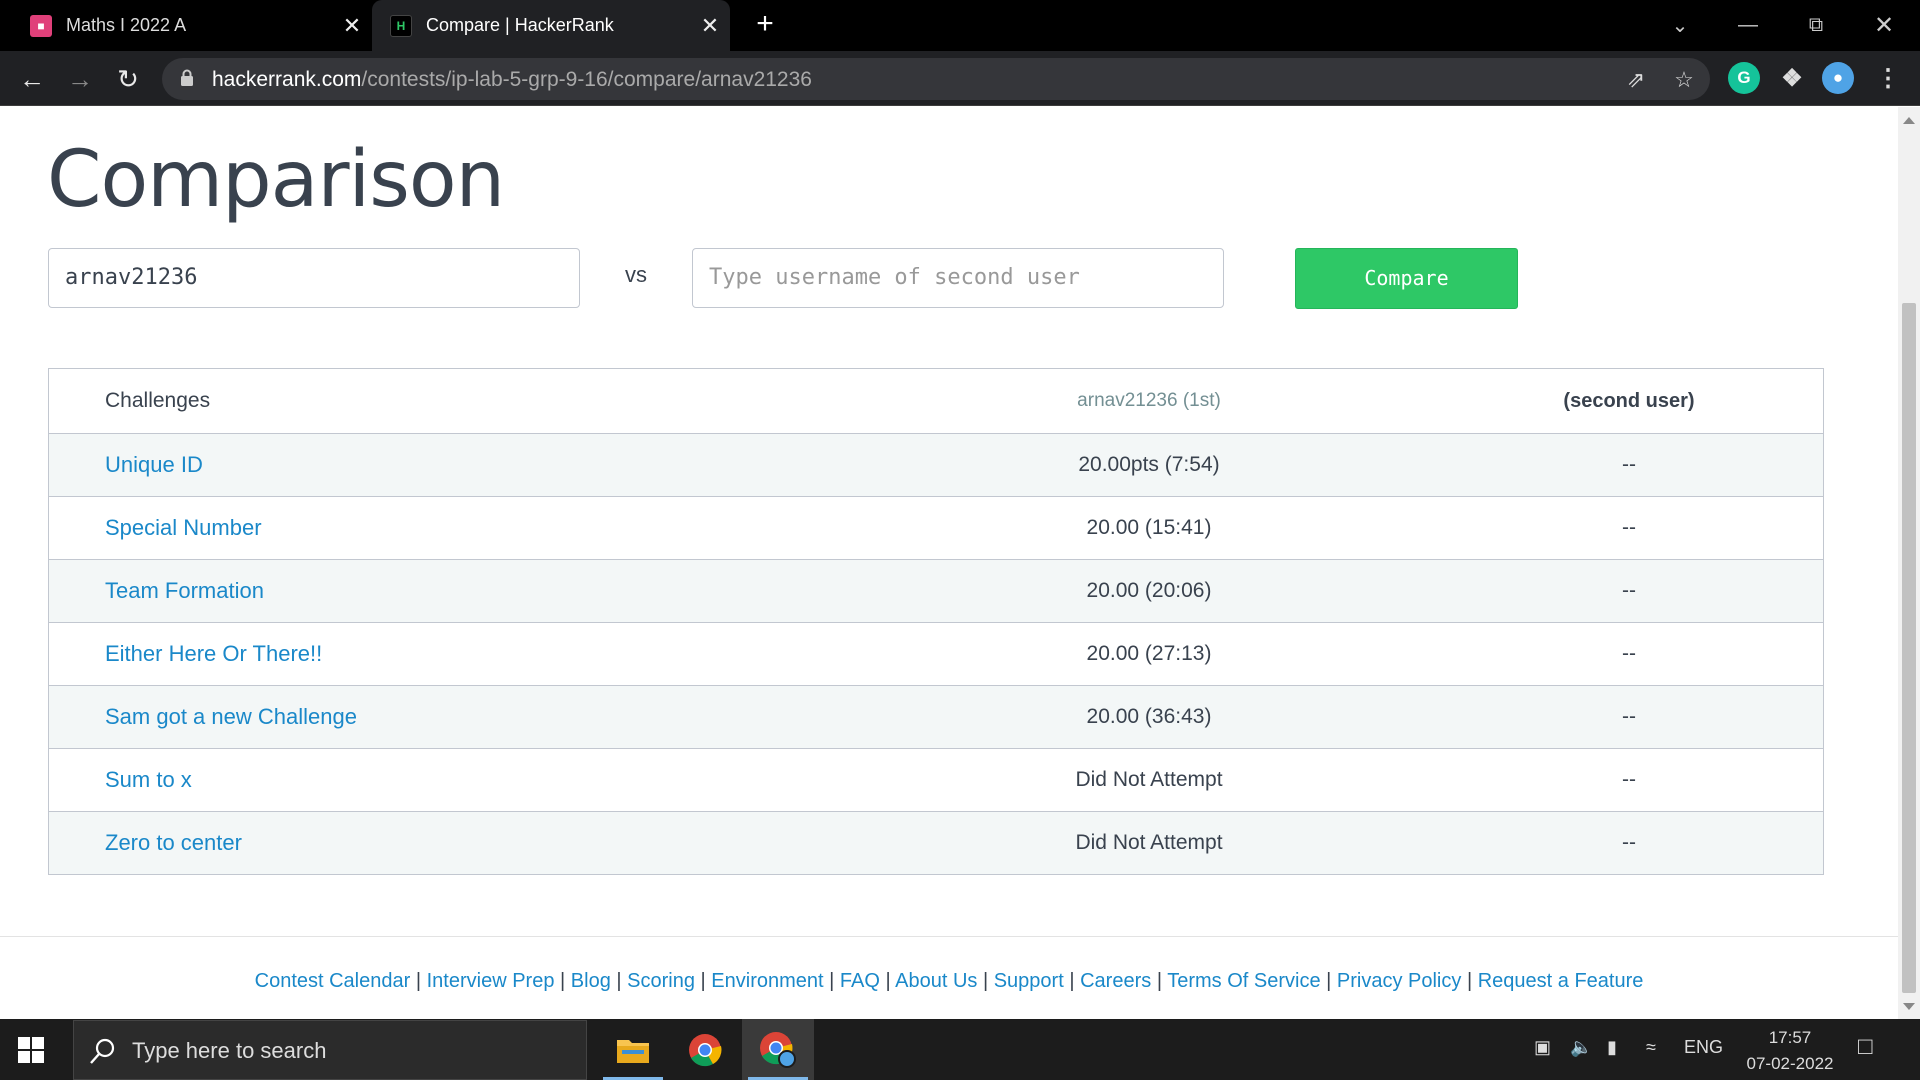  I want to click on classroom-favicon-icon: ■, so click(41, 25).